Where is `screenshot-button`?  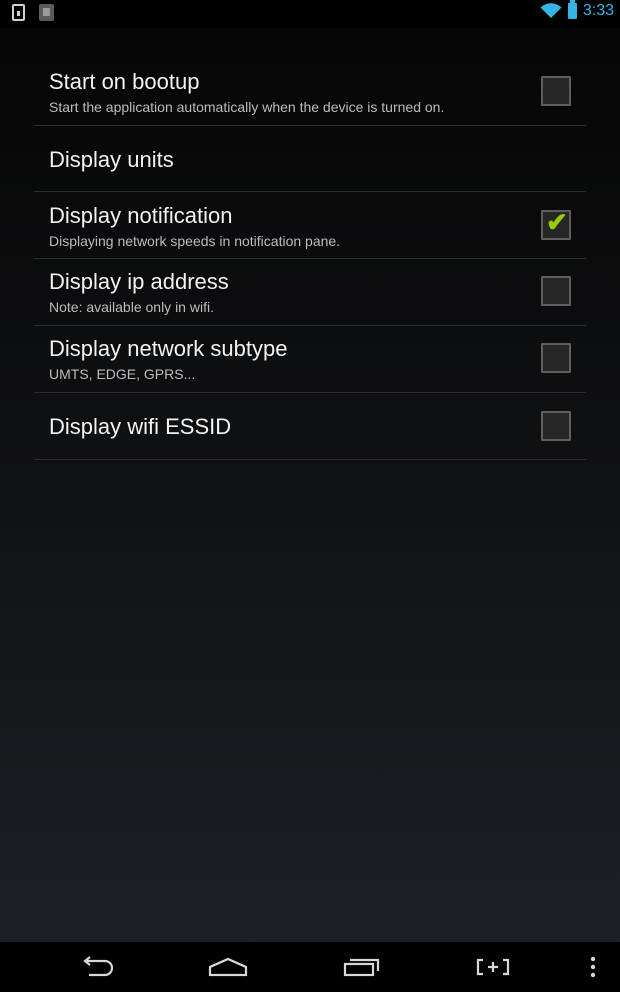
screenshot-button is located at coordinates (493, 967).